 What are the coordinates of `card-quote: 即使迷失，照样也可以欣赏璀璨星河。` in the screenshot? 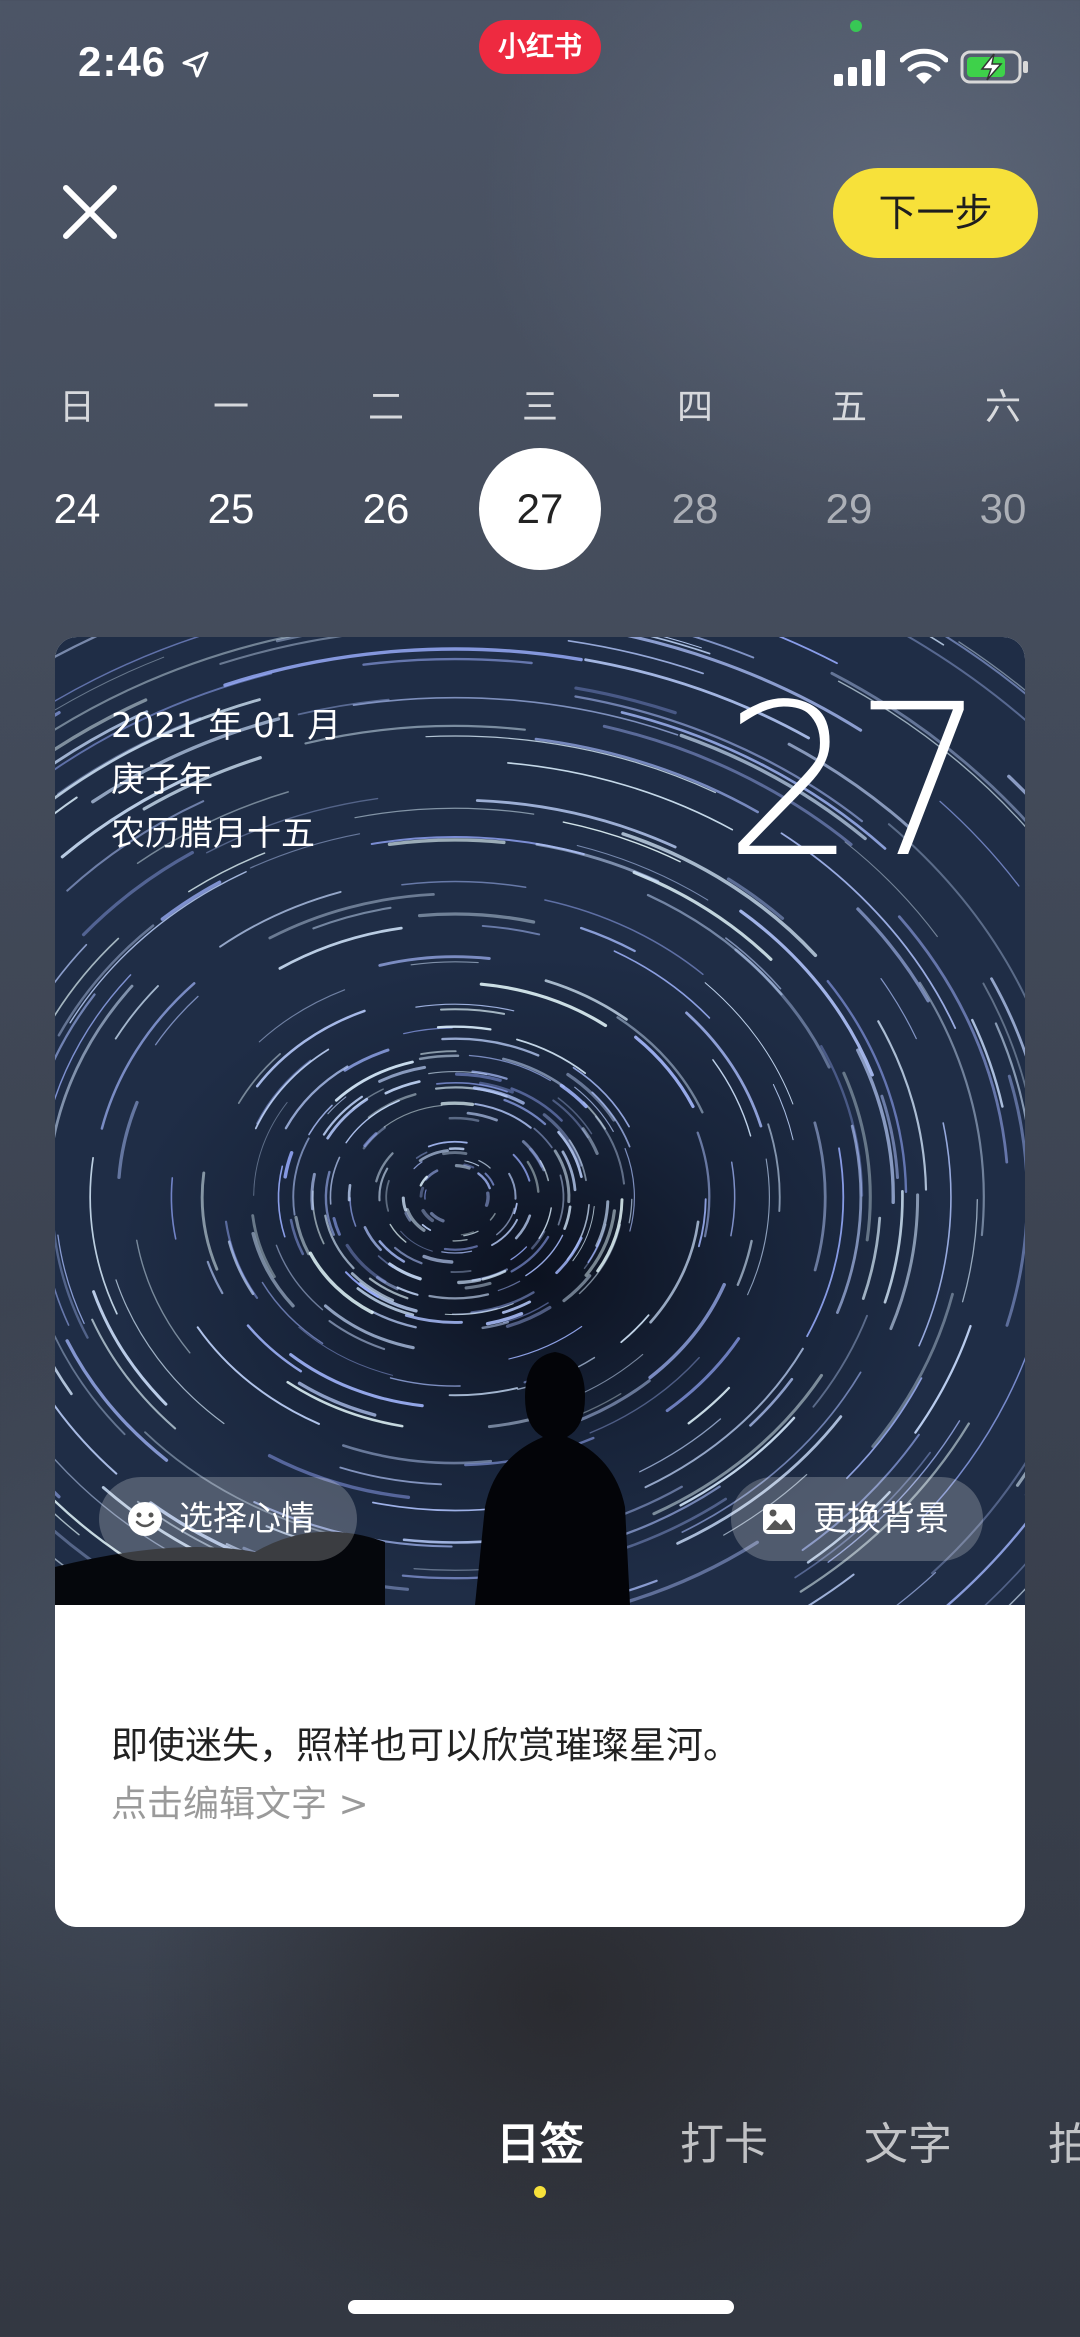 It's located at (425, 1742).